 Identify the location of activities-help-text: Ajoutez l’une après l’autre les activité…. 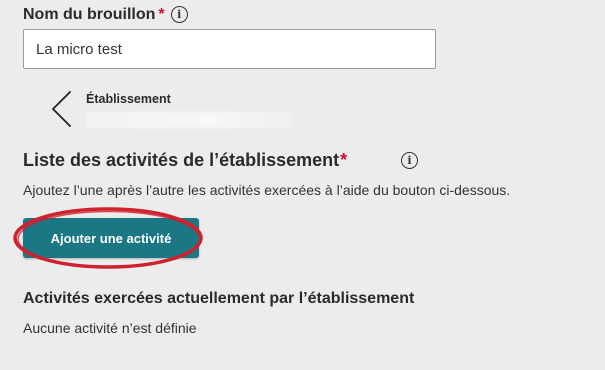
(267, 190).